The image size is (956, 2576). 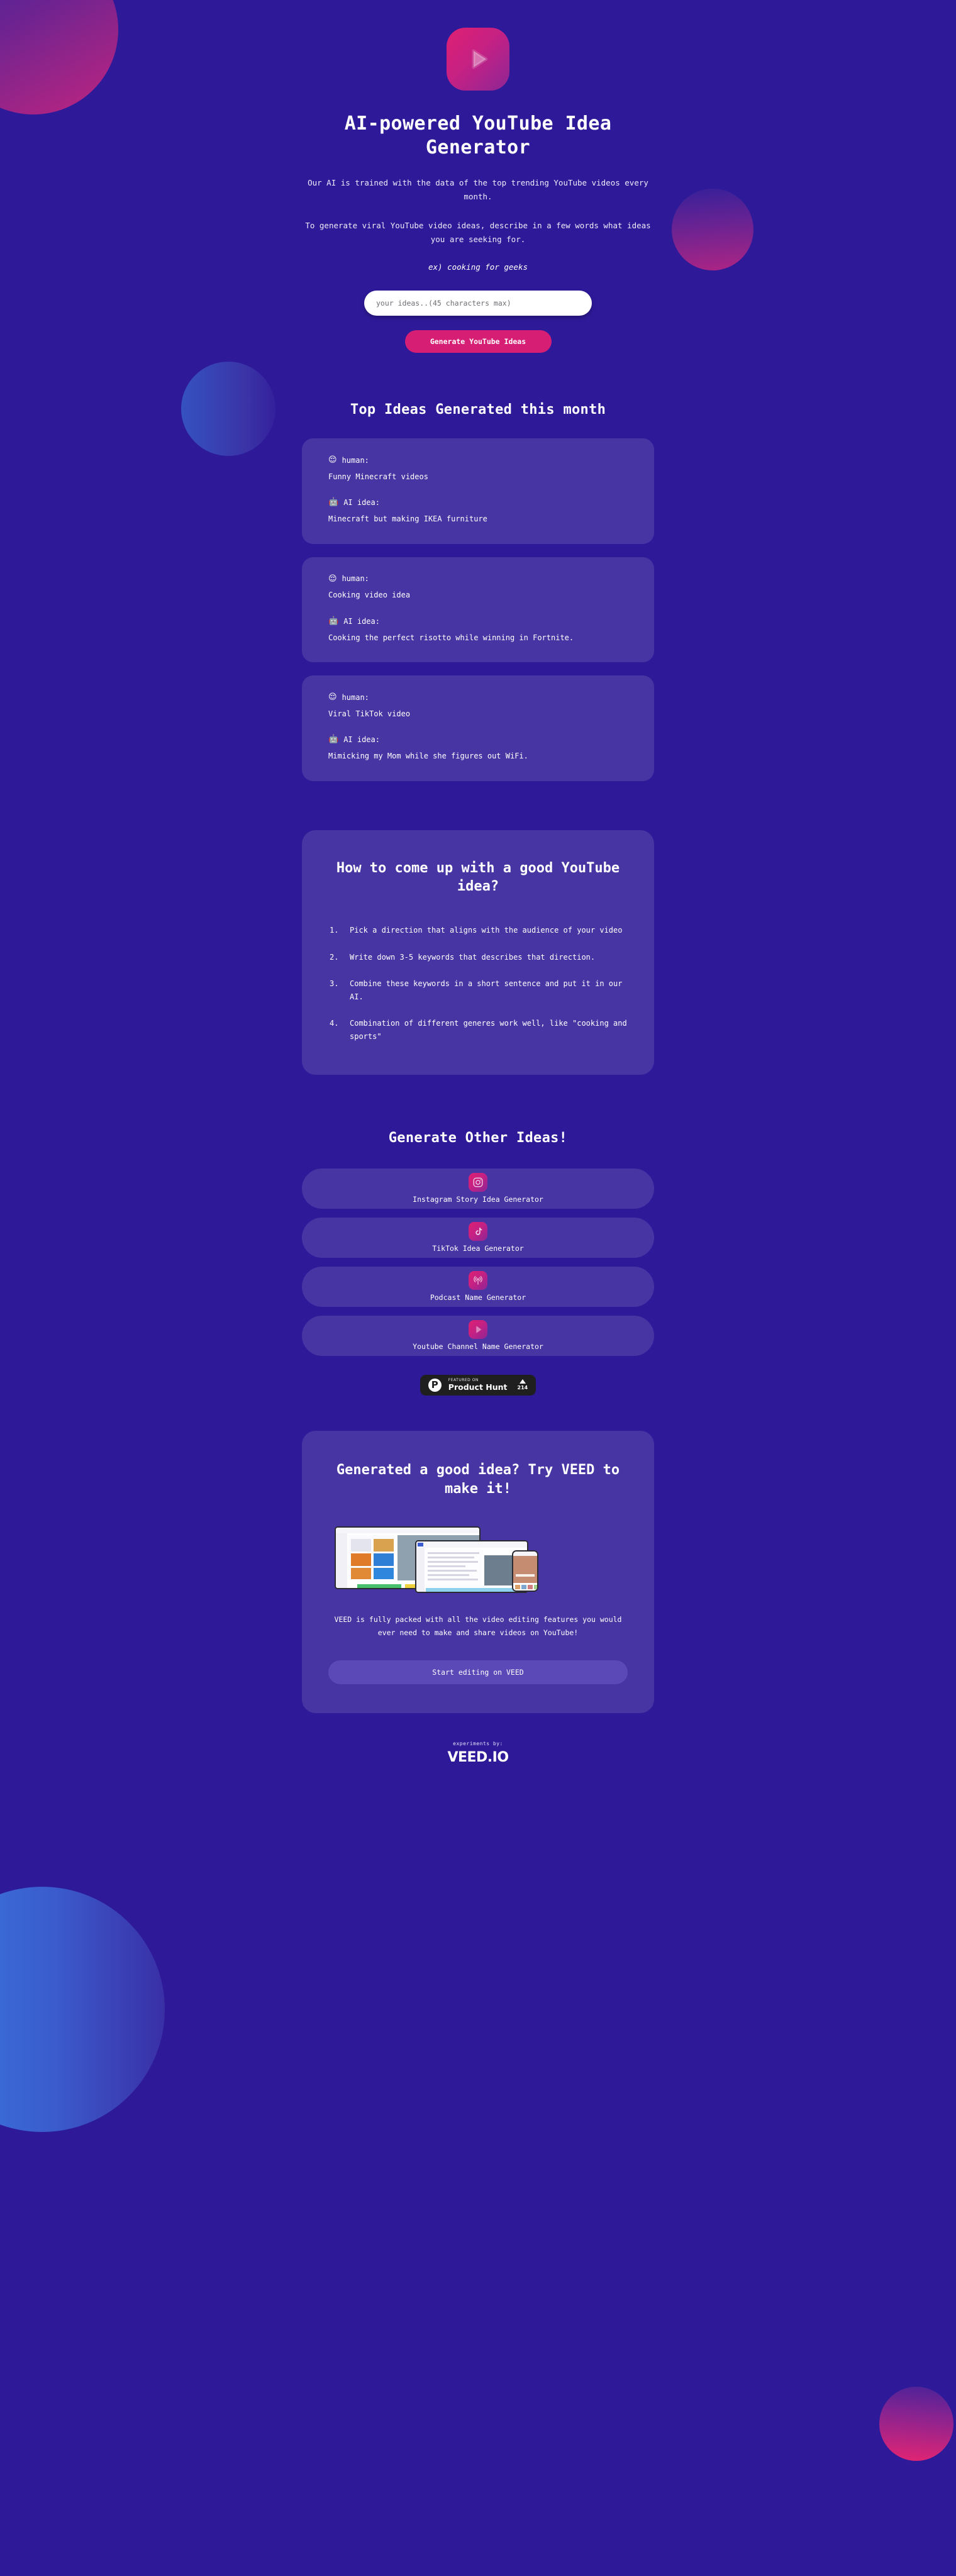 I want to click on veed-brand-logo: VEED.IO, so click(x=478, y=1757).